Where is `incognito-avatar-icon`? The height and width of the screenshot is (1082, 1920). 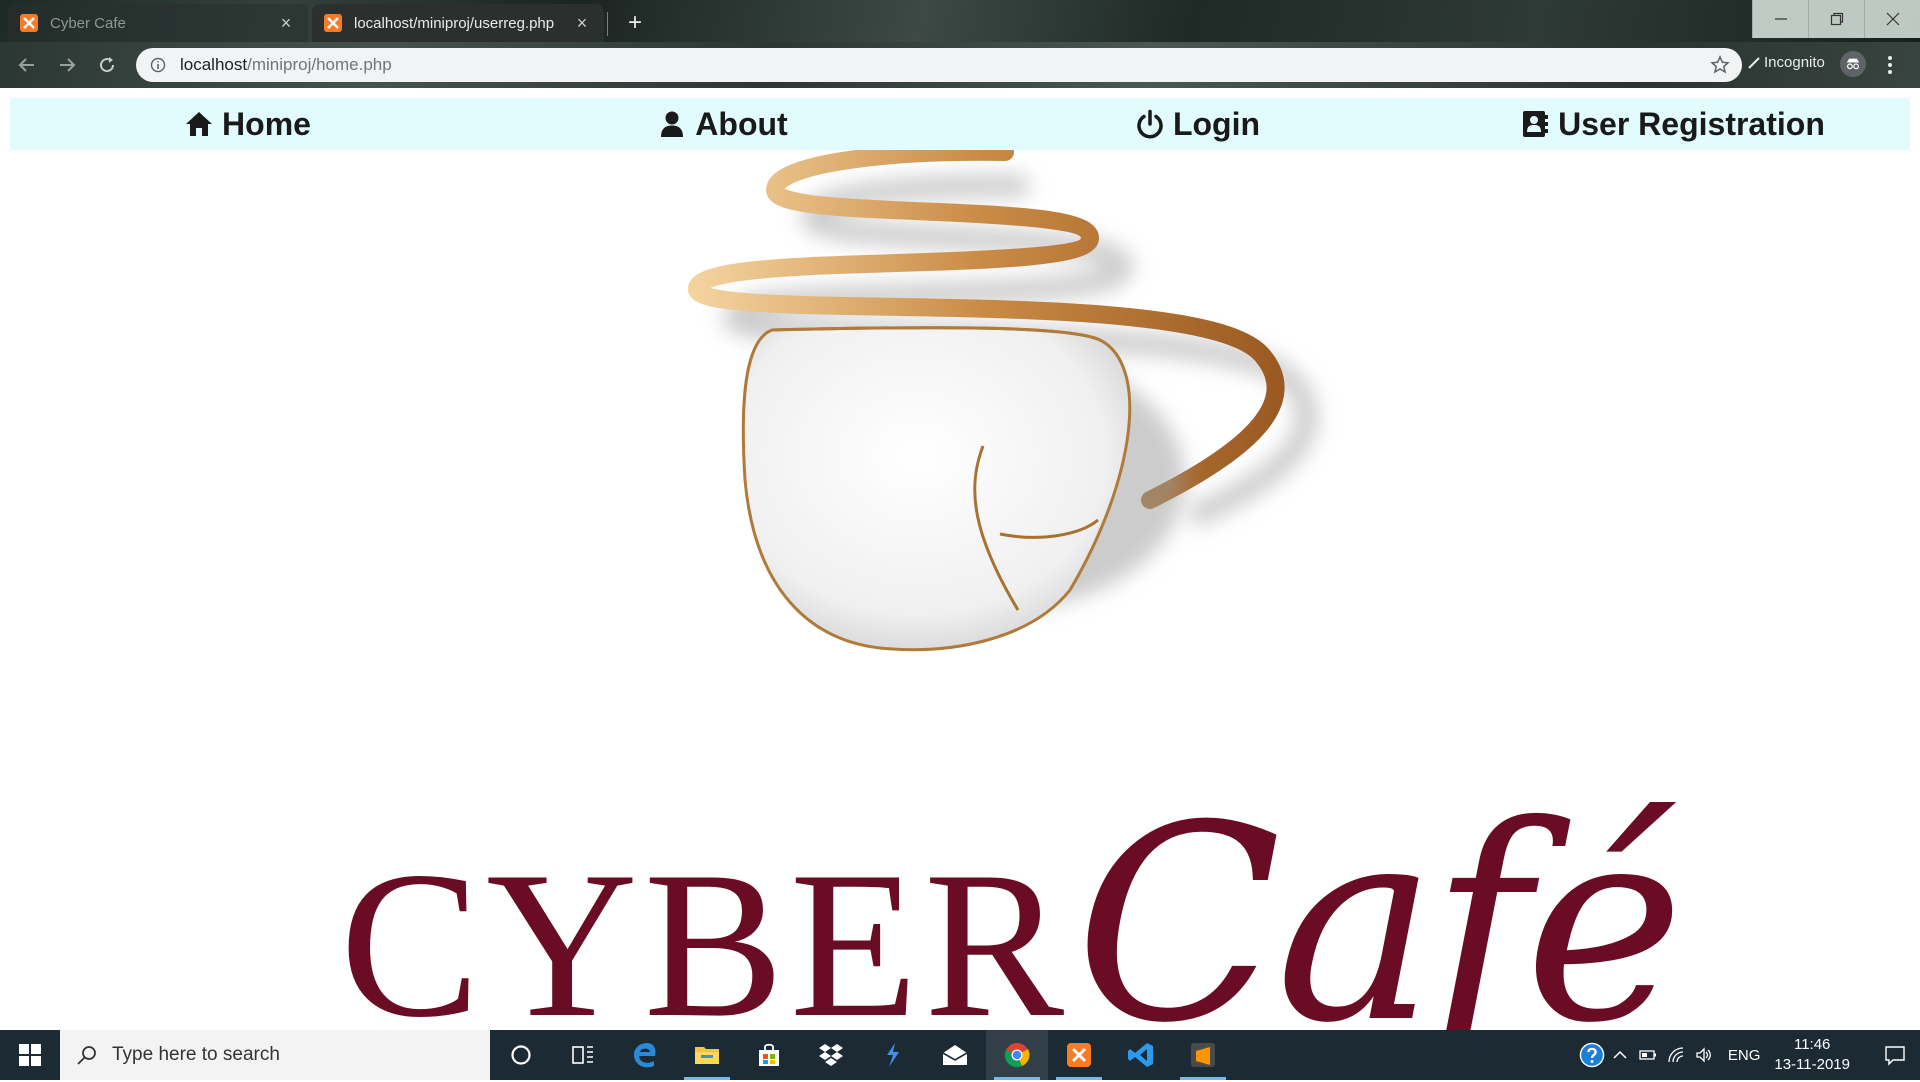
incognito-avatar-icon is located at coordinates (1853, 64).